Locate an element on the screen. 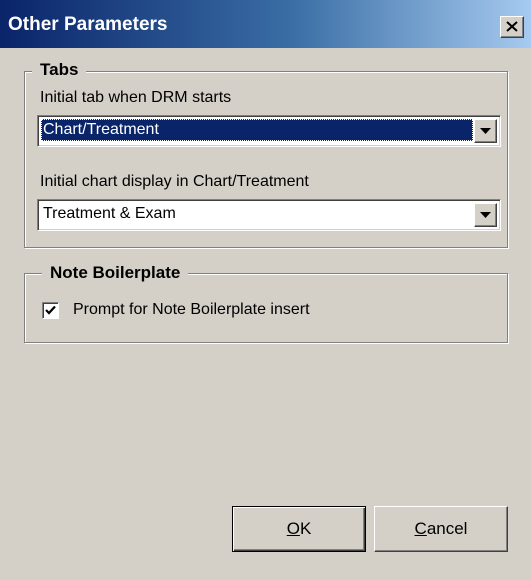 The width and height of the screenshot is (531, 580). initial-tab-dropdown: Chart/Treatment is located at coordinates (269, 131).